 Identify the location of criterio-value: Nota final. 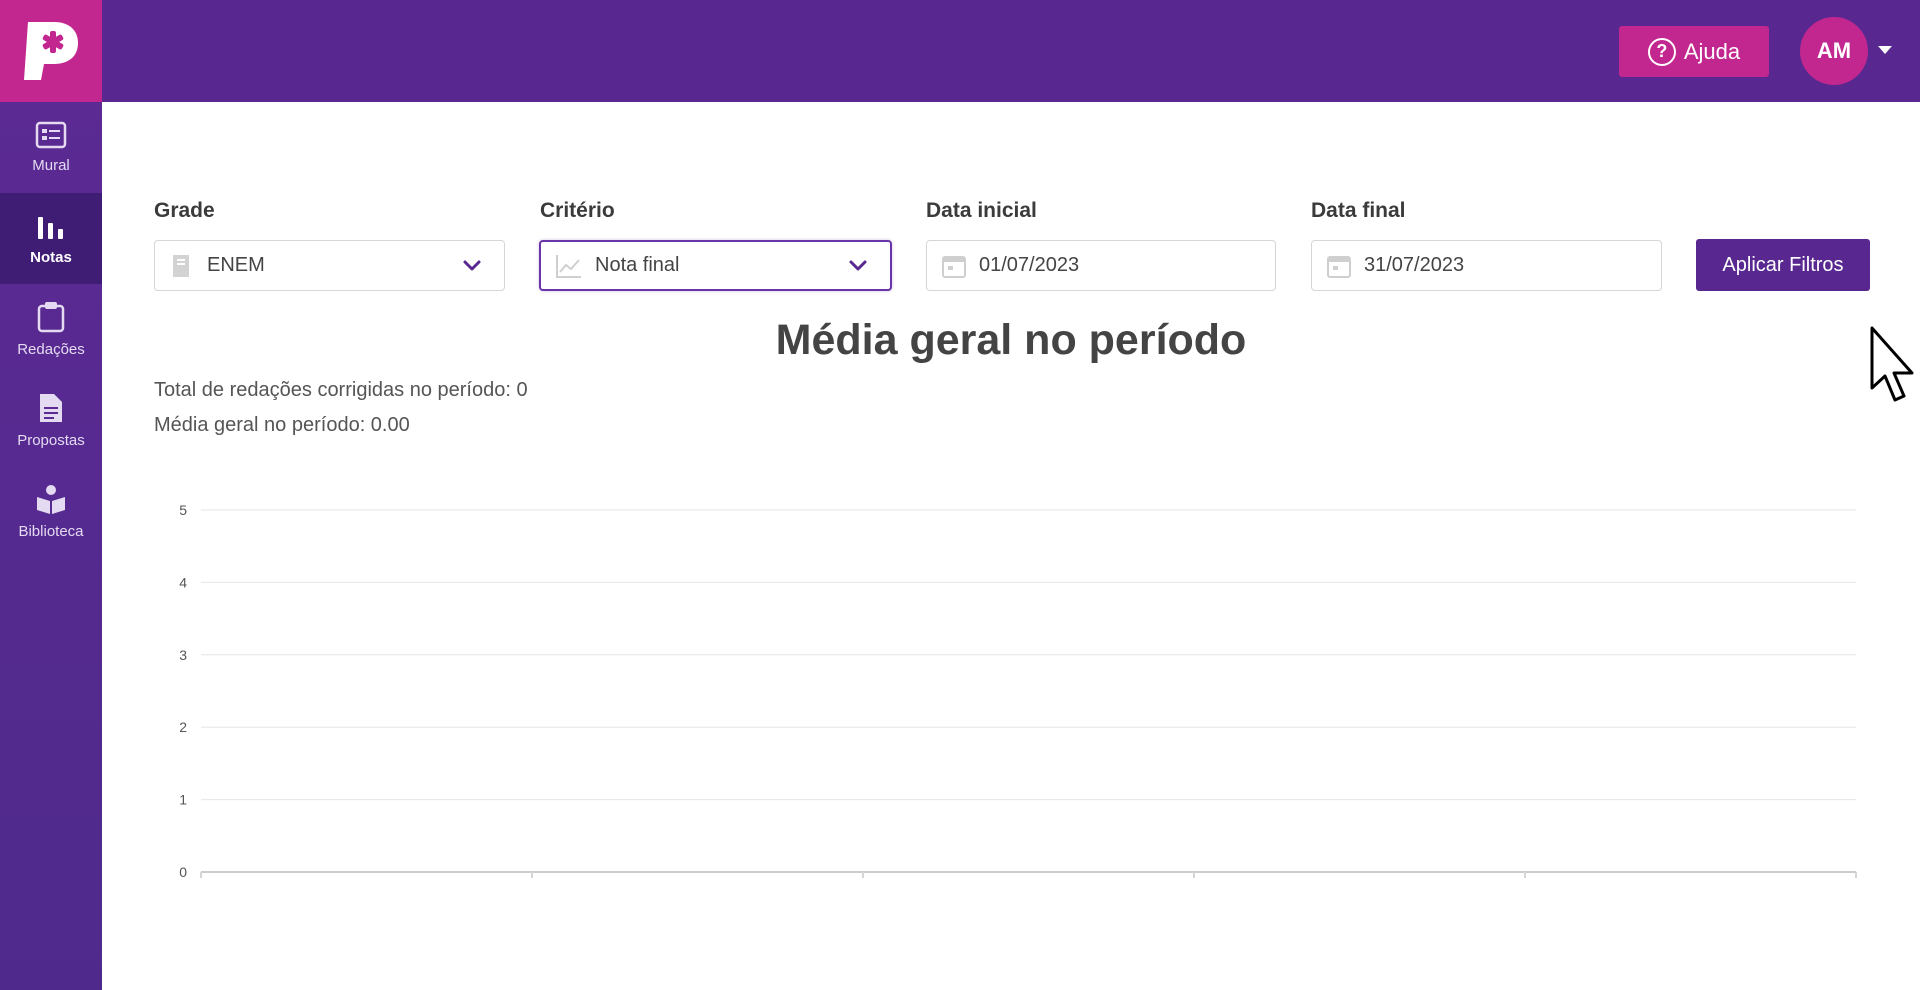
(637, 265).